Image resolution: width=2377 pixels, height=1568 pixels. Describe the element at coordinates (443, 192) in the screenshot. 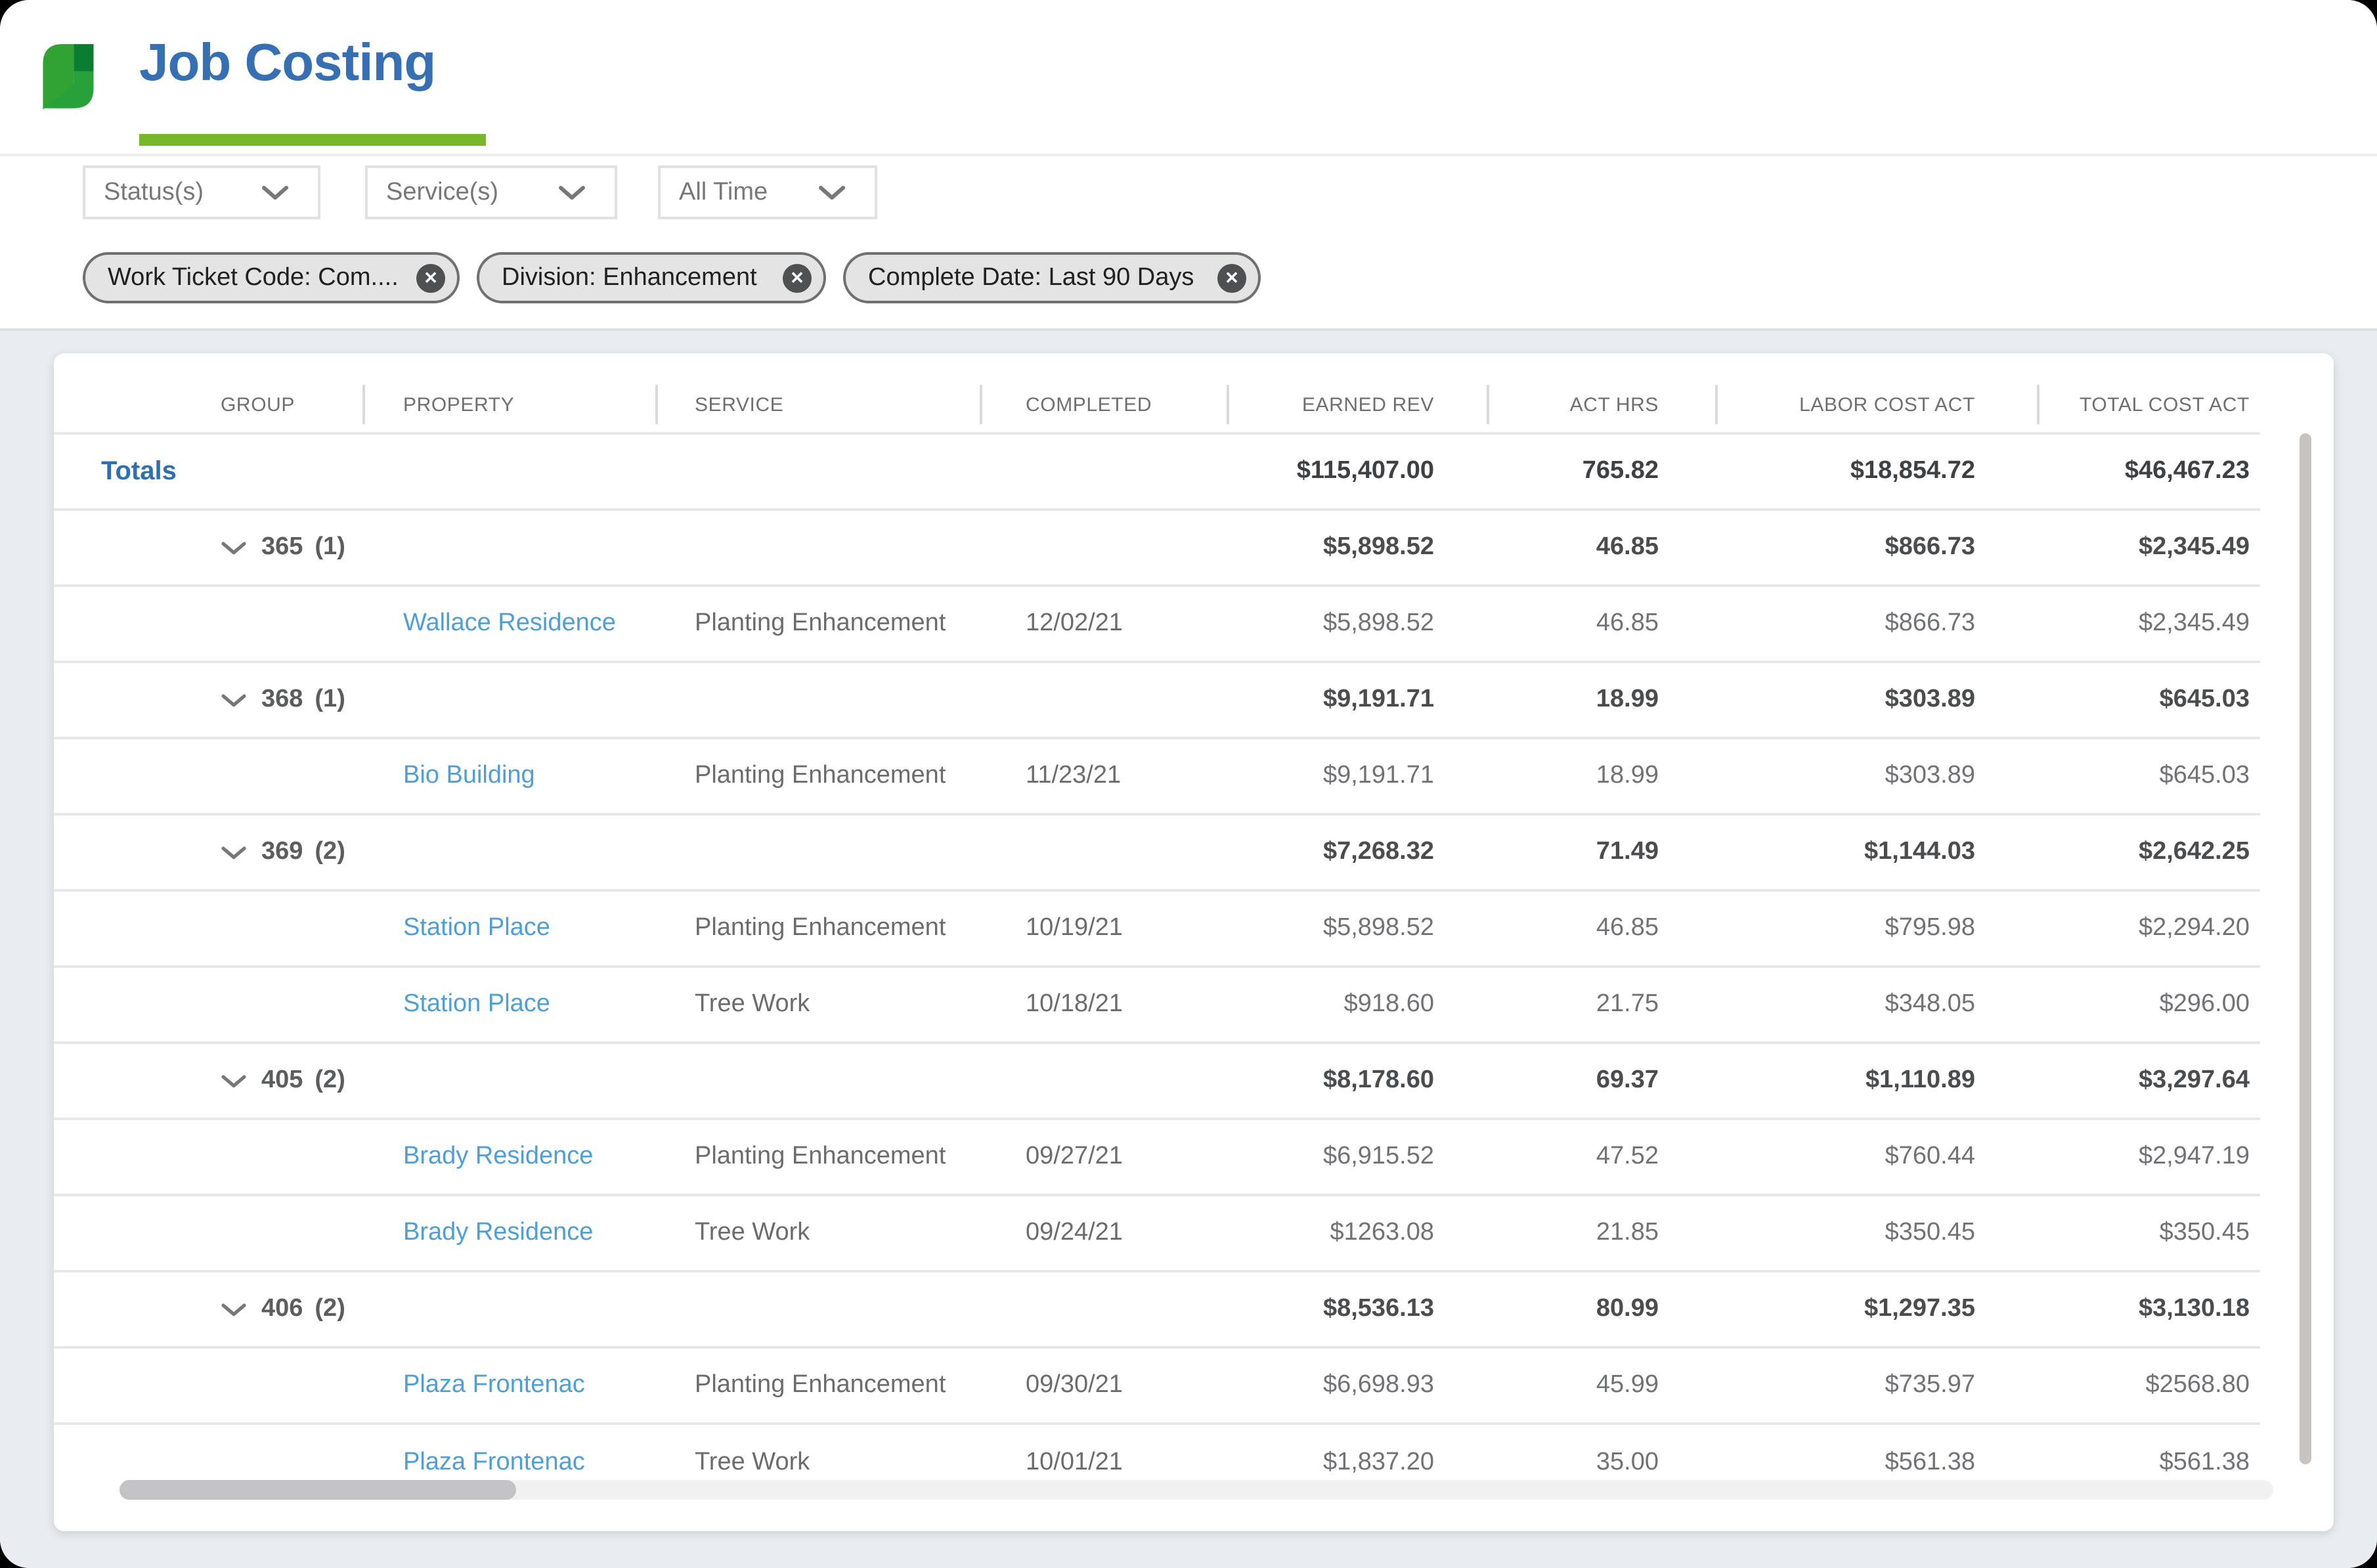

I see `service-filter-label: Service(s)` at that location.